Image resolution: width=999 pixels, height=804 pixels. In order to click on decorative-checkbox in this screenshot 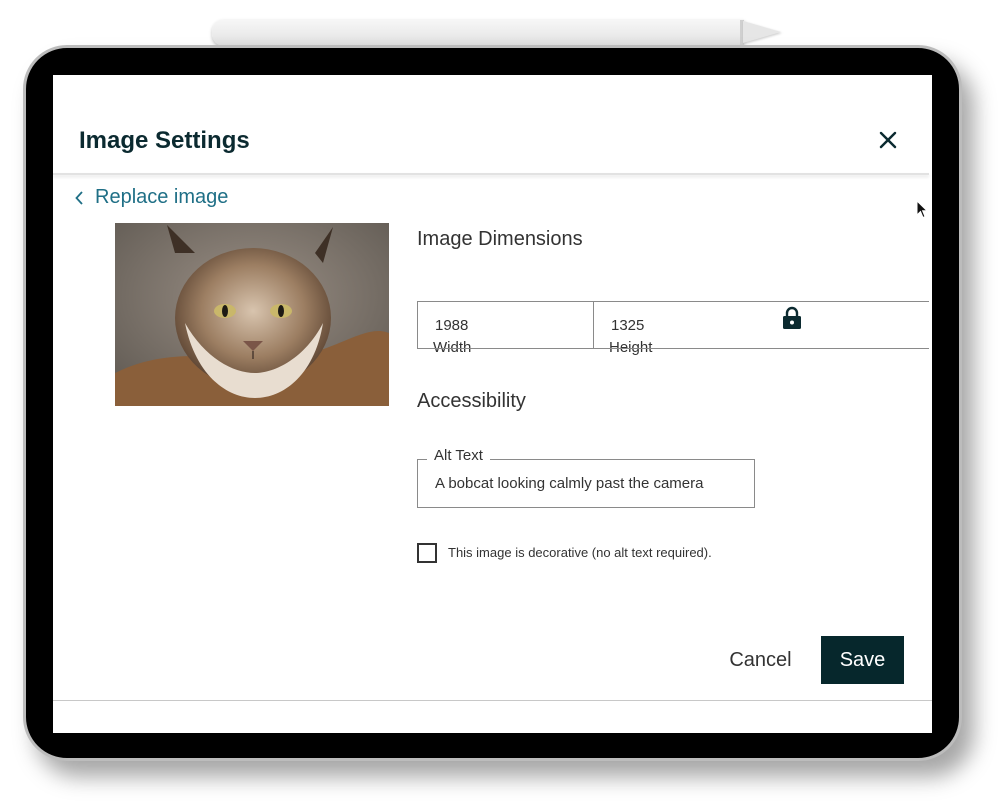, I will do `click(427, 553)`.